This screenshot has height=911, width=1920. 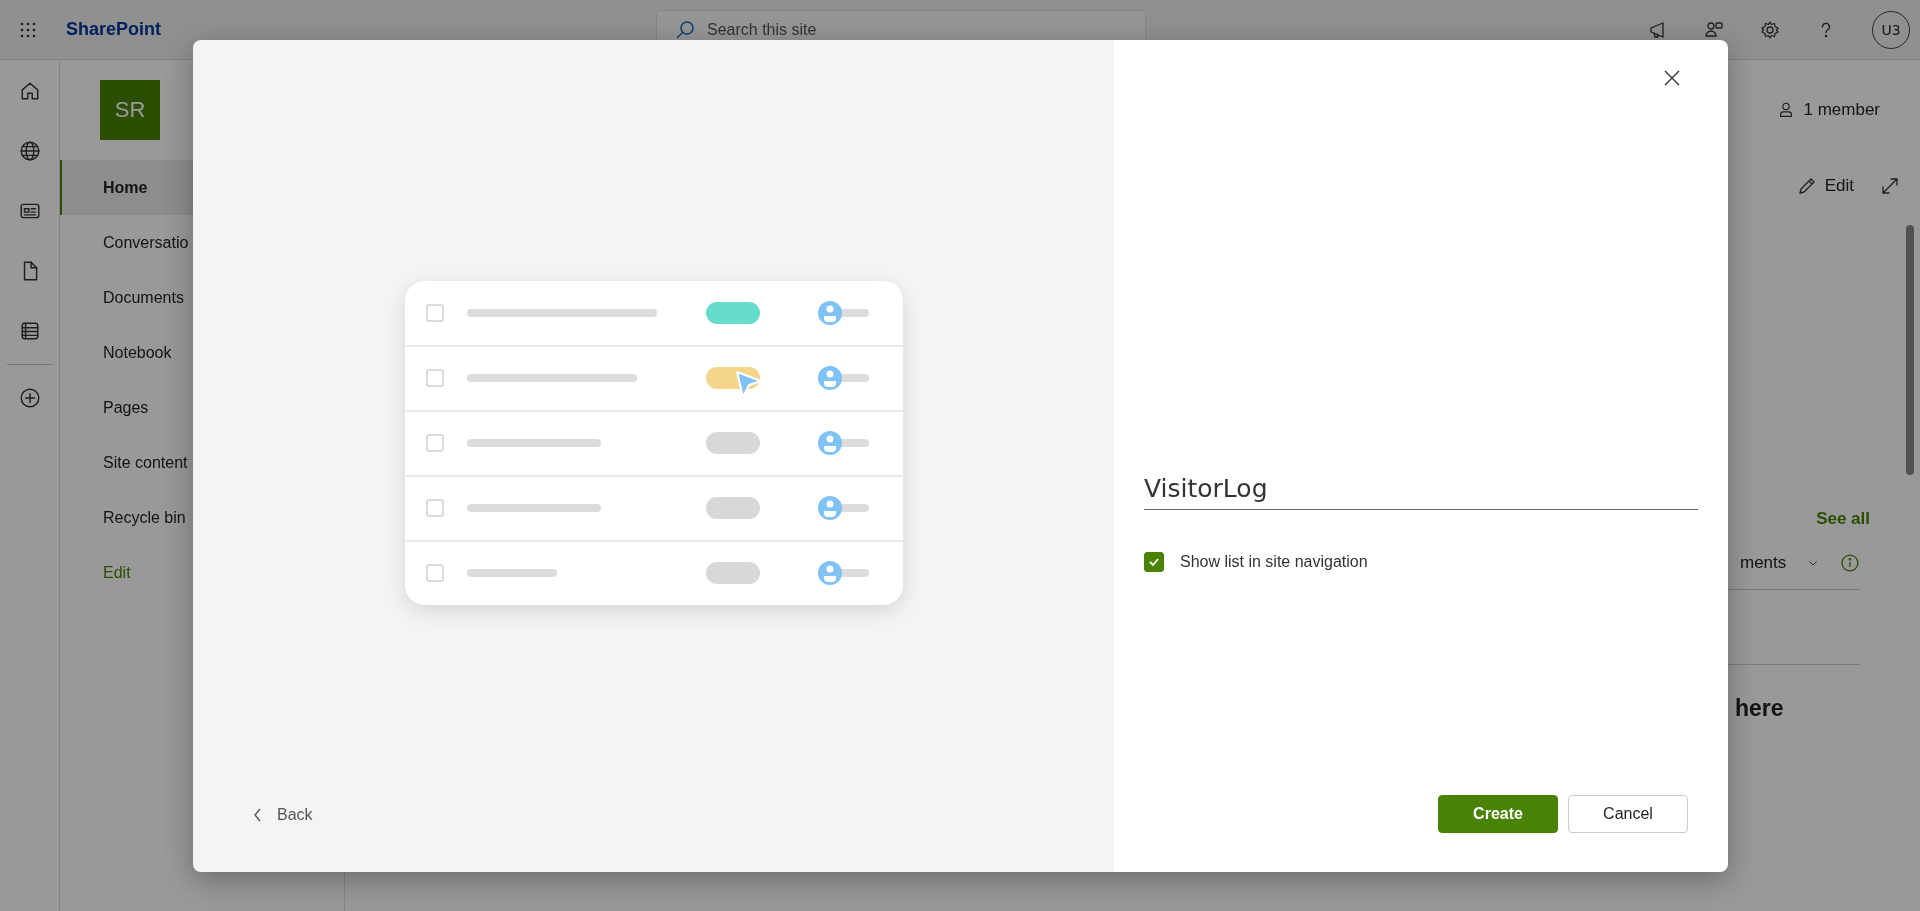 I want to click on create-button: Create, so click(x=1498, y=814).